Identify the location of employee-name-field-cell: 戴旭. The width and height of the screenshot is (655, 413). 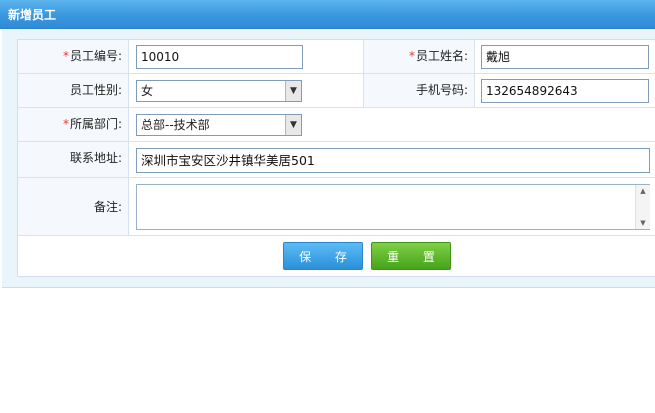
(565, 57).